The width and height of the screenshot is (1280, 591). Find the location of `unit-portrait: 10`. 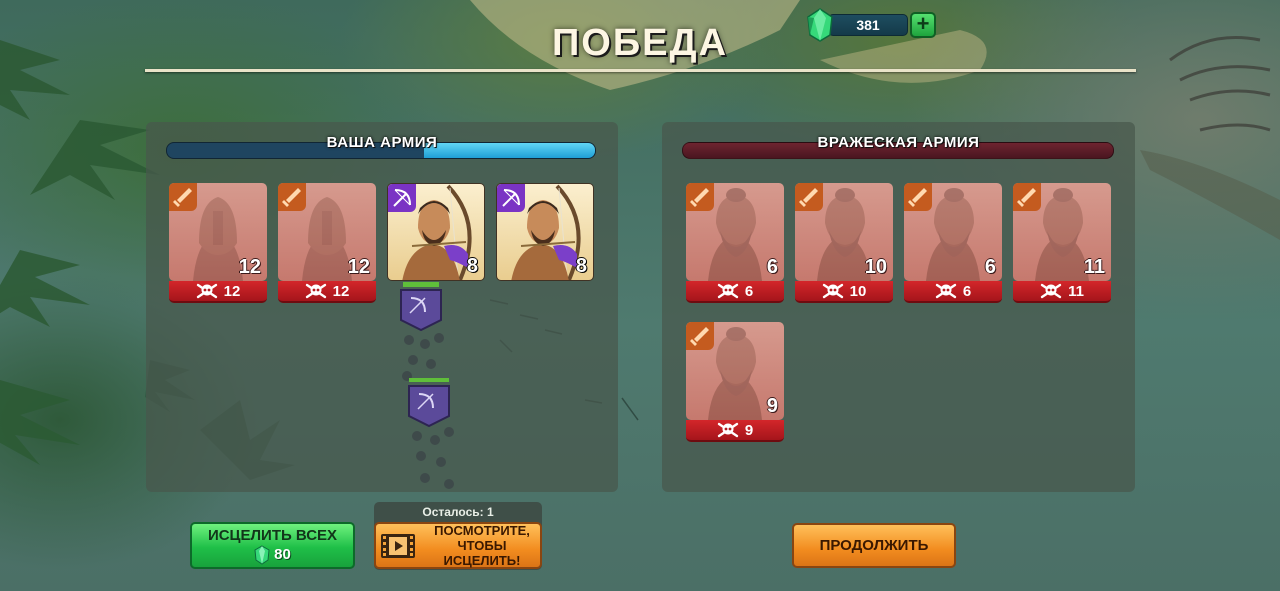

unit-portrait: 10 is located at coordinates (844, 232).